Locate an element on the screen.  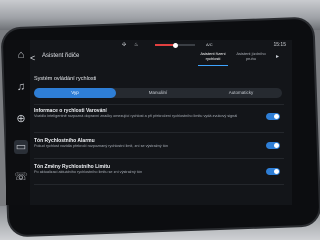
back-button: < is located at coordinates (35, 58).